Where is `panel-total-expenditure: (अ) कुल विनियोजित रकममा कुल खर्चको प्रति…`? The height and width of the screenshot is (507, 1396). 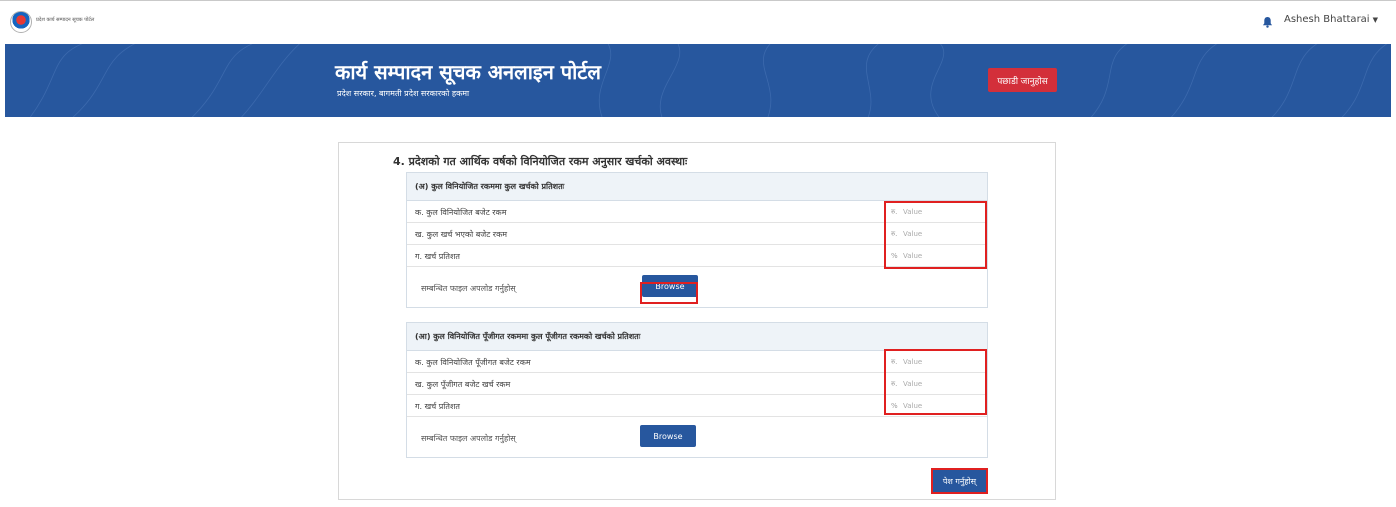
panel-total-expenditure: (अ) कुल विनियोजित रकममा कुल खर्चको प्रति… is located at coordinates (697, 240).